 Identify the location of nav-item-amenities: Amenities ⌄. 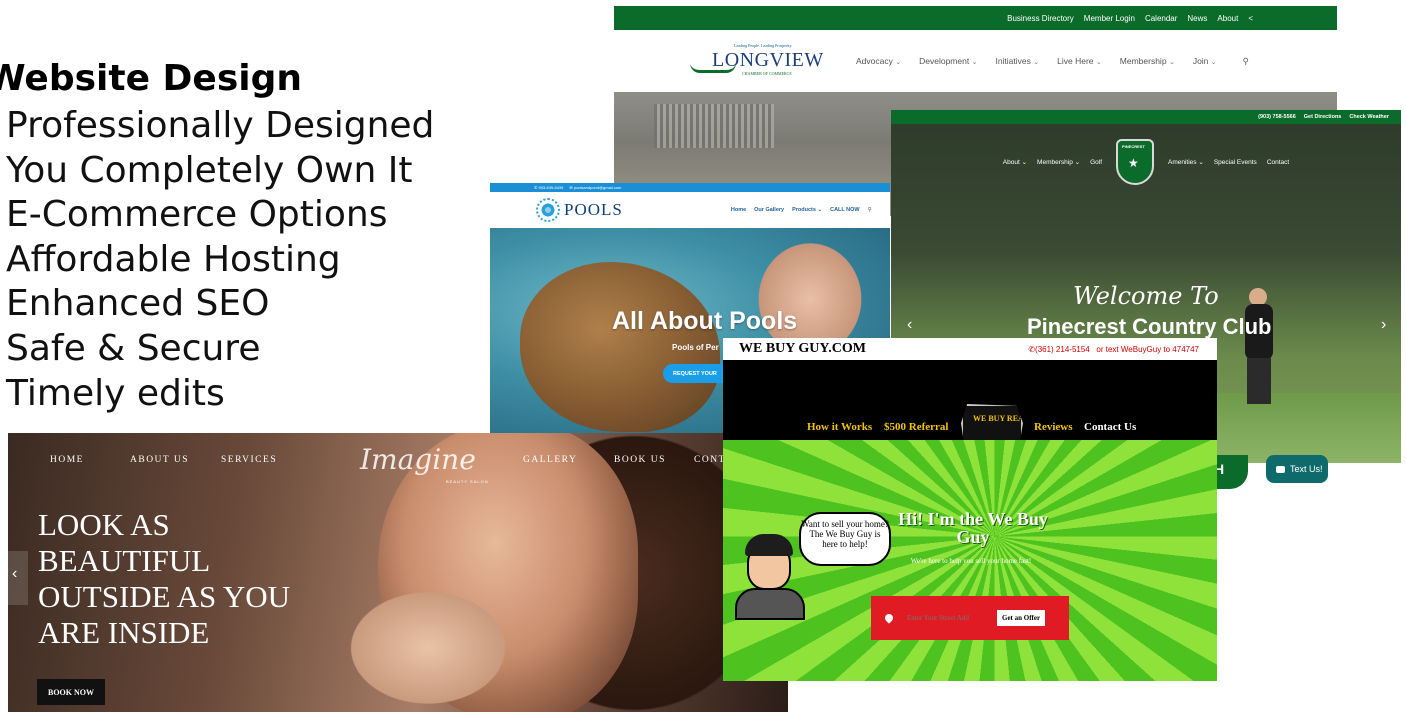
(1186, 162).